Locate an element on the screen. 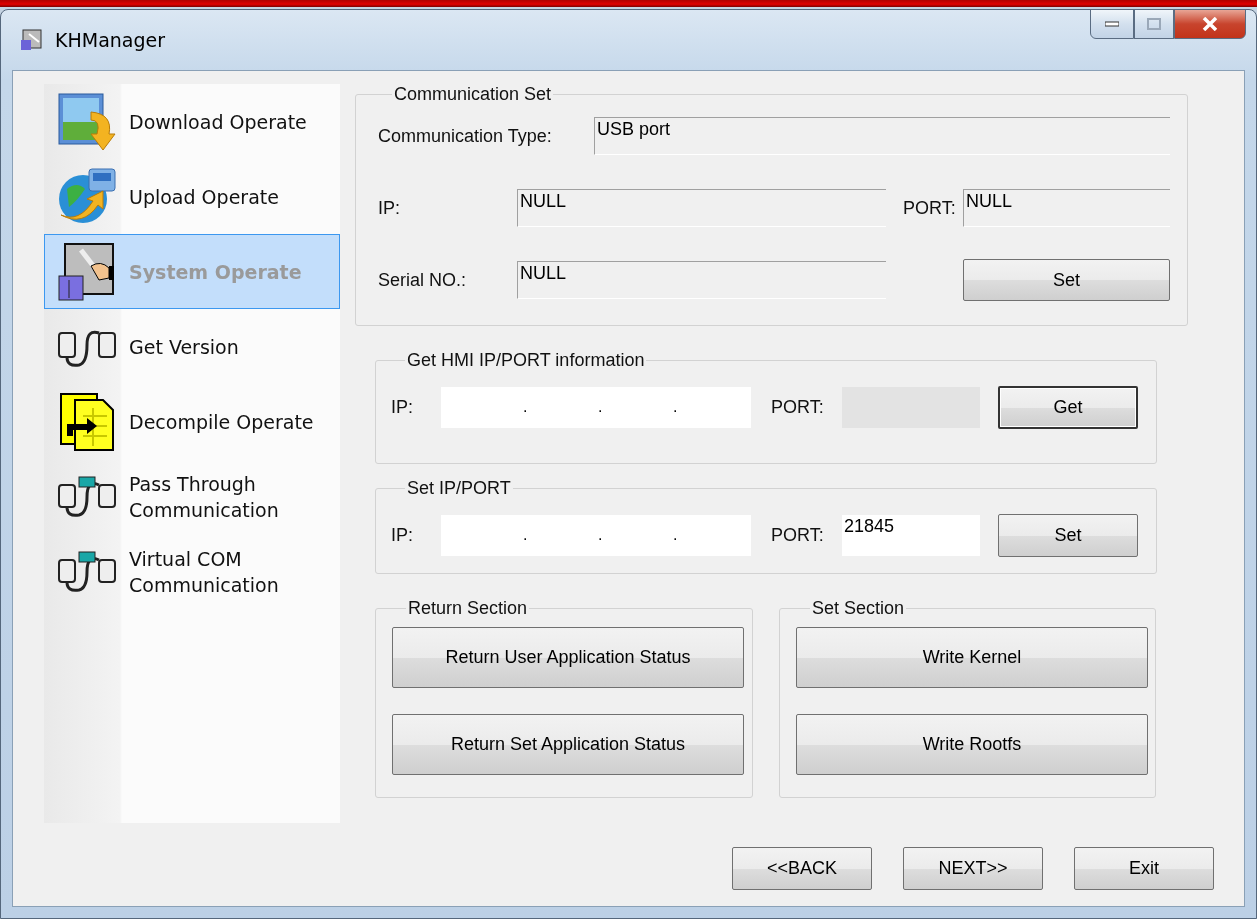 The height and width of the screenshot is (919, 1257). sidebar-item: Virtual COM Communication is located at coordinates (192, 571).